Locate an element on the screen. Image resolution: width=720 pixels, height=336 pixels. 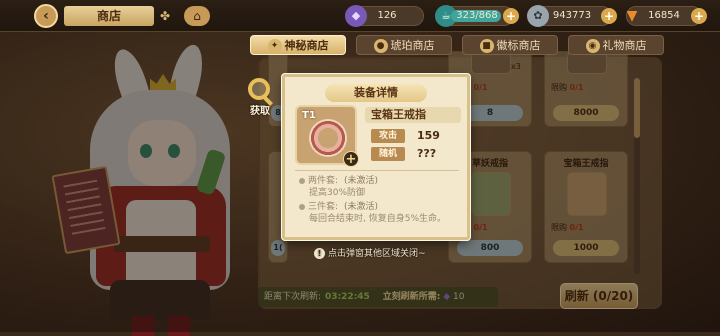
info-icon: ! is located at coordinates (319, 253).